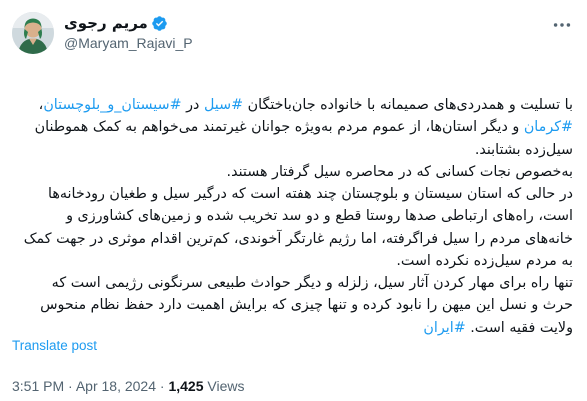  Describe the element at coordinates (223, 105) in the screenshot. I see `hashtag-link: #سیل` at that location.